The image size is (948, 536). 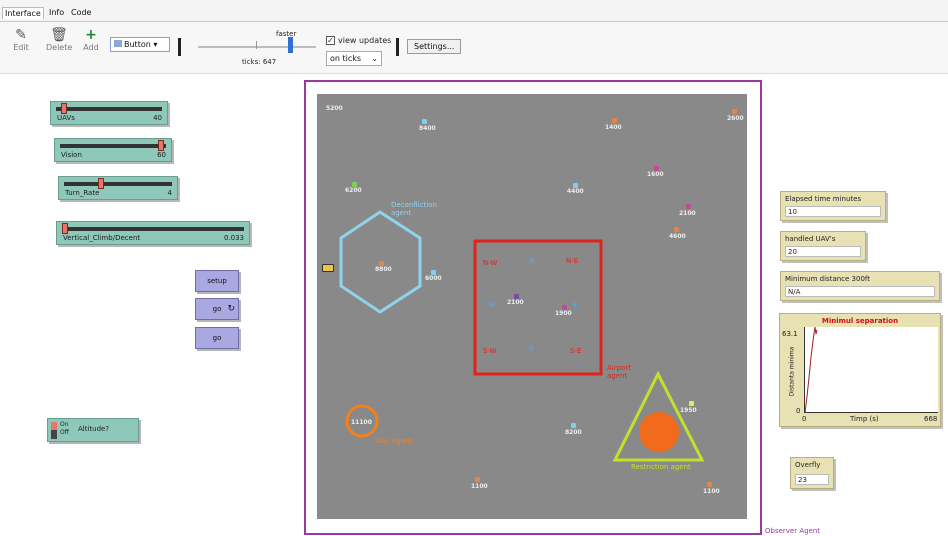 I want to click on monitor-value: 10, so click(x=833, y=211).